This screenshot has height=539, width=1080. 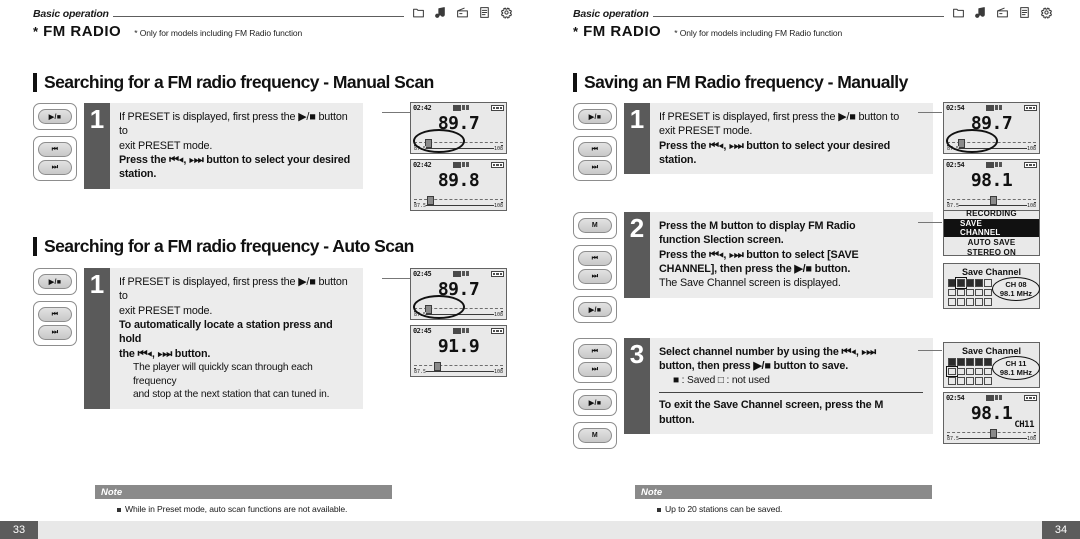 I want to click on button-group: M, so click(x=595, y=435).